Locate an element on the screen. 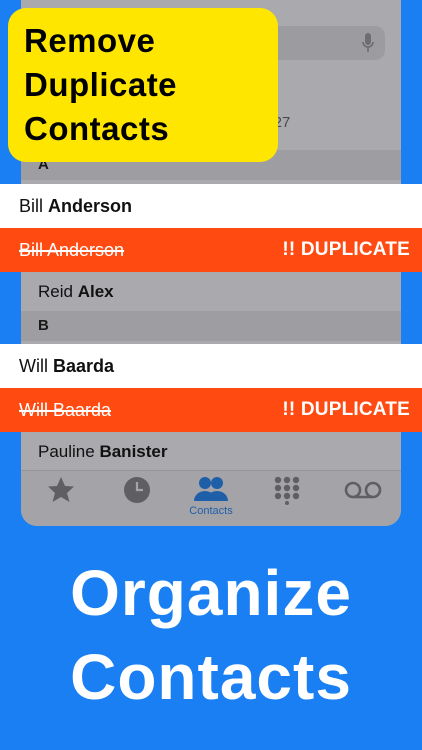 The image size is (422, 750). contact-row-duplicate: Bill Anderson !! DUPLICATE is located at coordinates (211, 250).